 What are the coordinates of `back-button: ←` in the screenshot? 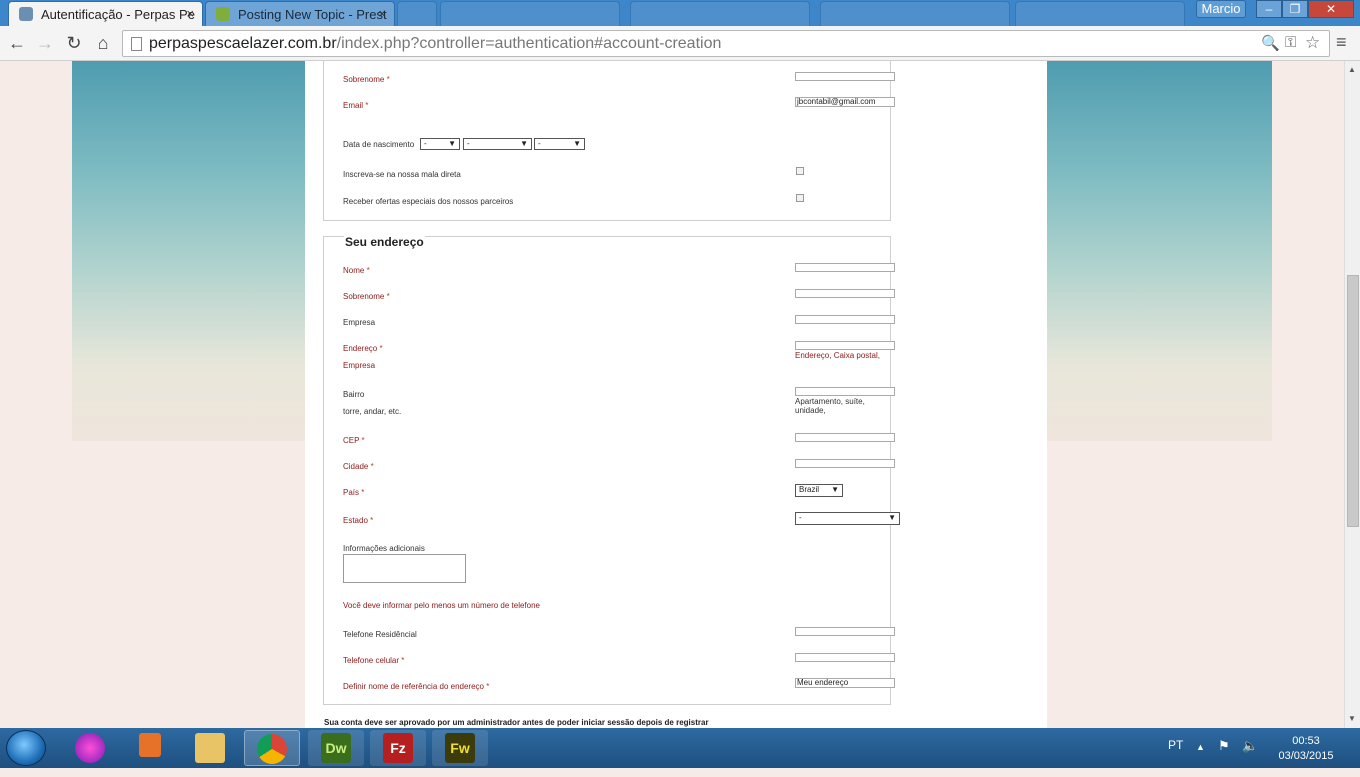 It's located at (17, 43).